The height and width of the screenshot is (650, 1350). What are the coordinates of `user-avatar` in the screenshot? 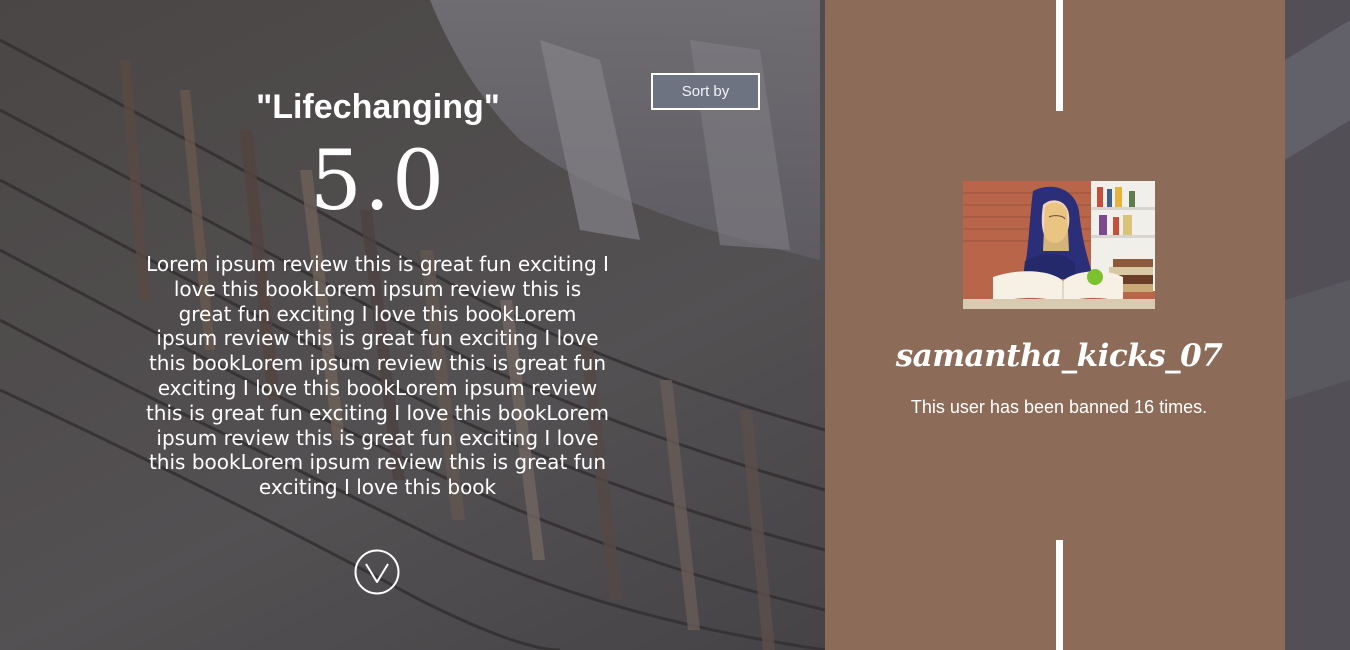 It's located at (1059, 245).